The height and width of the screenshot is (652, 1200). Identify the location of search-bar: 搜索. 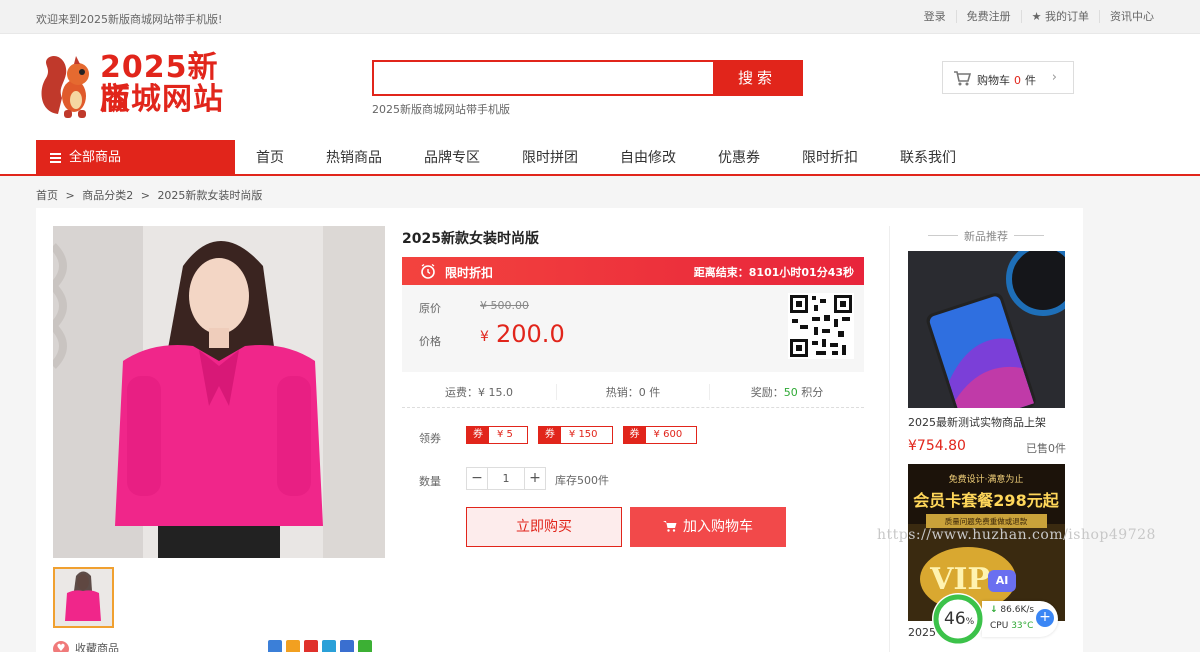
(587, 78).